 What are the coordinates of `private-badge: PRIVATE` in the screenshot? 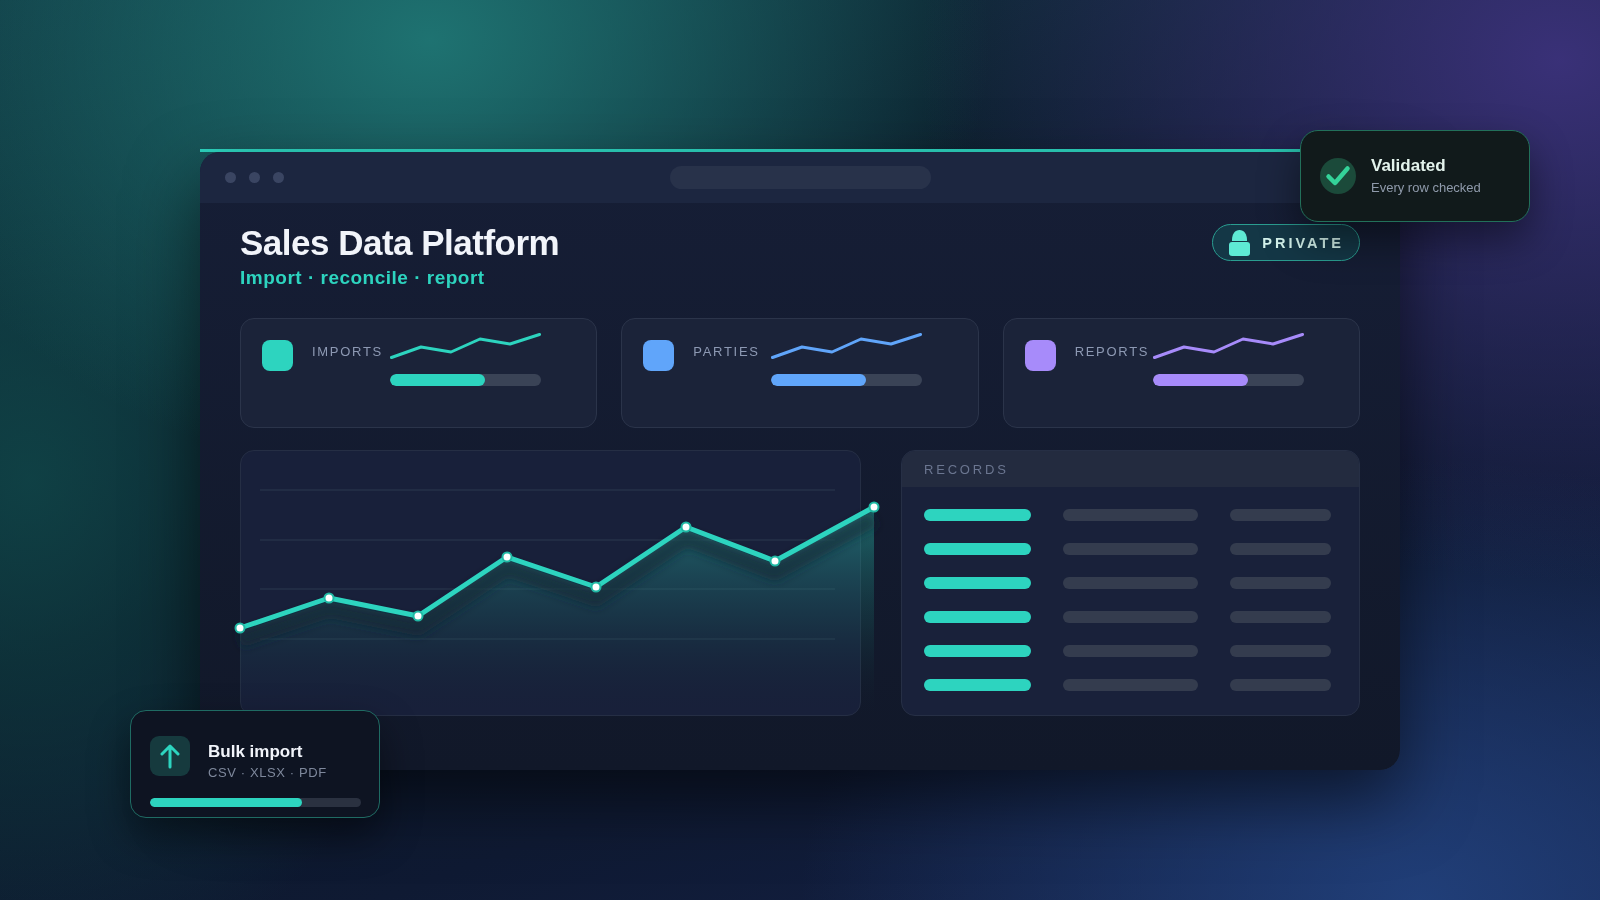 It's located at (1286, 242).